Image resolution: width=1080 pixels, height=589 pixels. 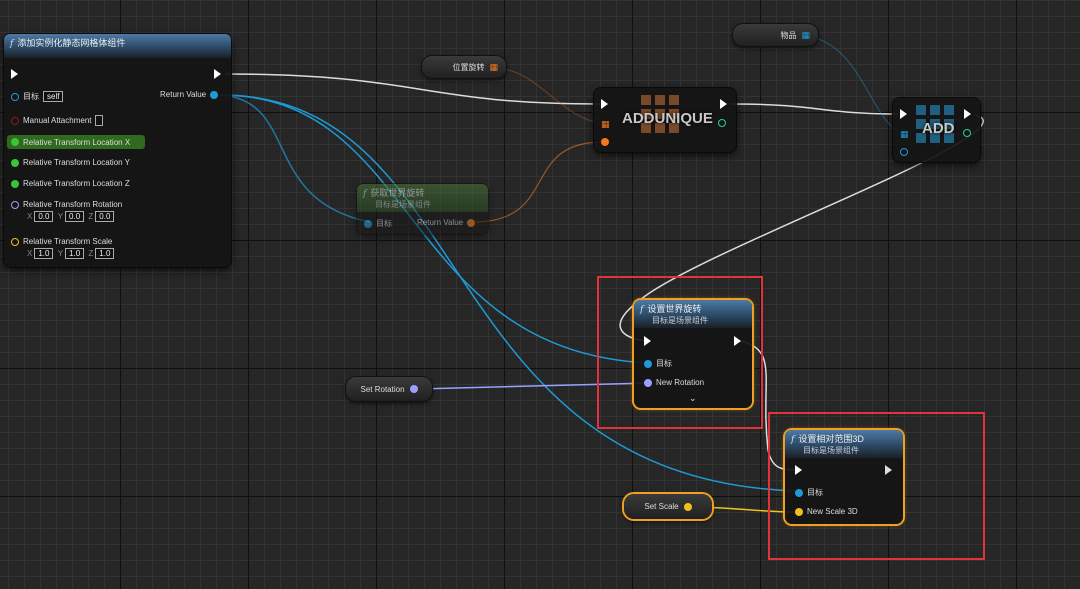 What do you see at coordinates (73, 204) in the screenshot?
I see `rotation-label: Relative Transform Rotation` at bounding box center [73, 204].